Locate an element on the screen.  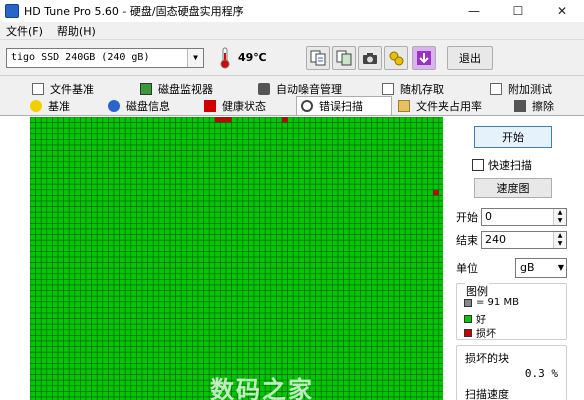
unit-select: gB ▼ is located at coordinates (541, 268).